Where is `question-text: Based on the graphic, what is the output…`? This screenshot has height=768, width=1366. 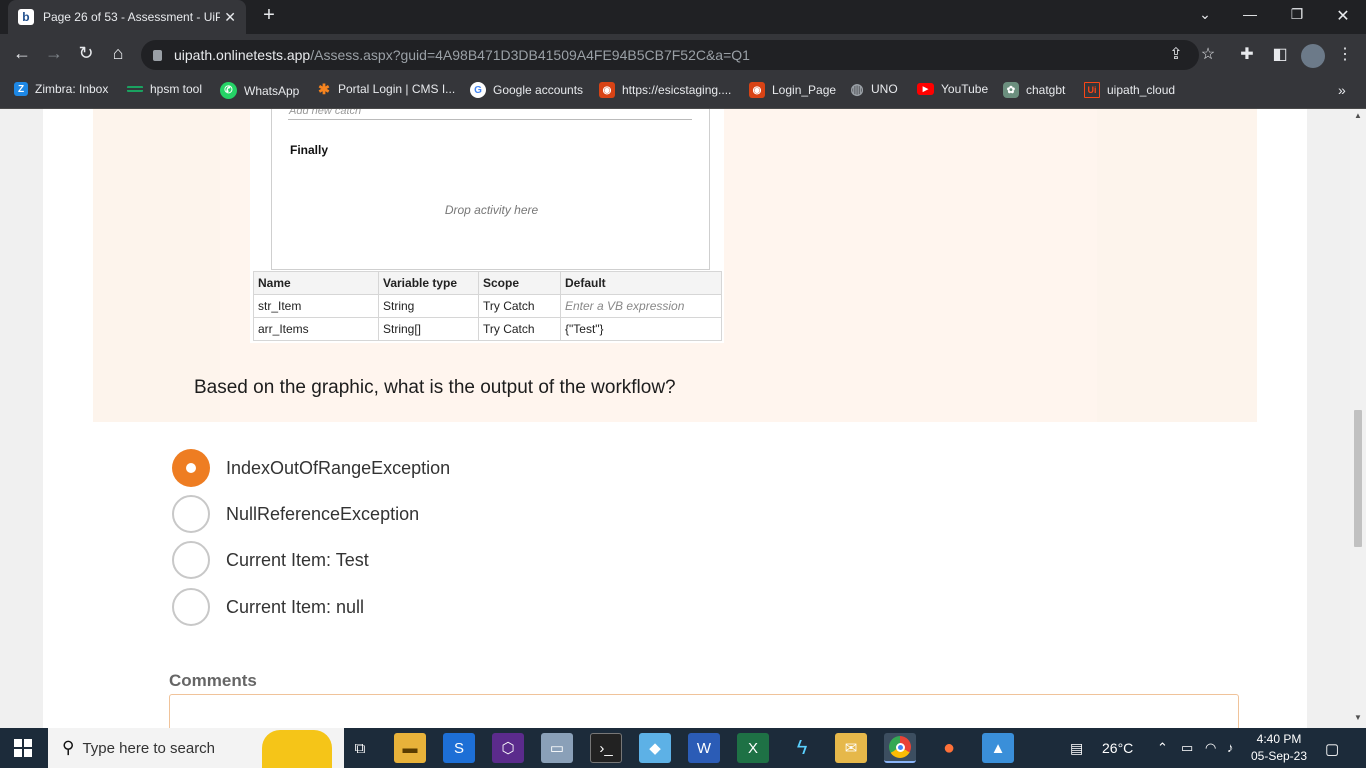 question-text: Based on the graphic, what is the output… is located at coordinates (435, 387).